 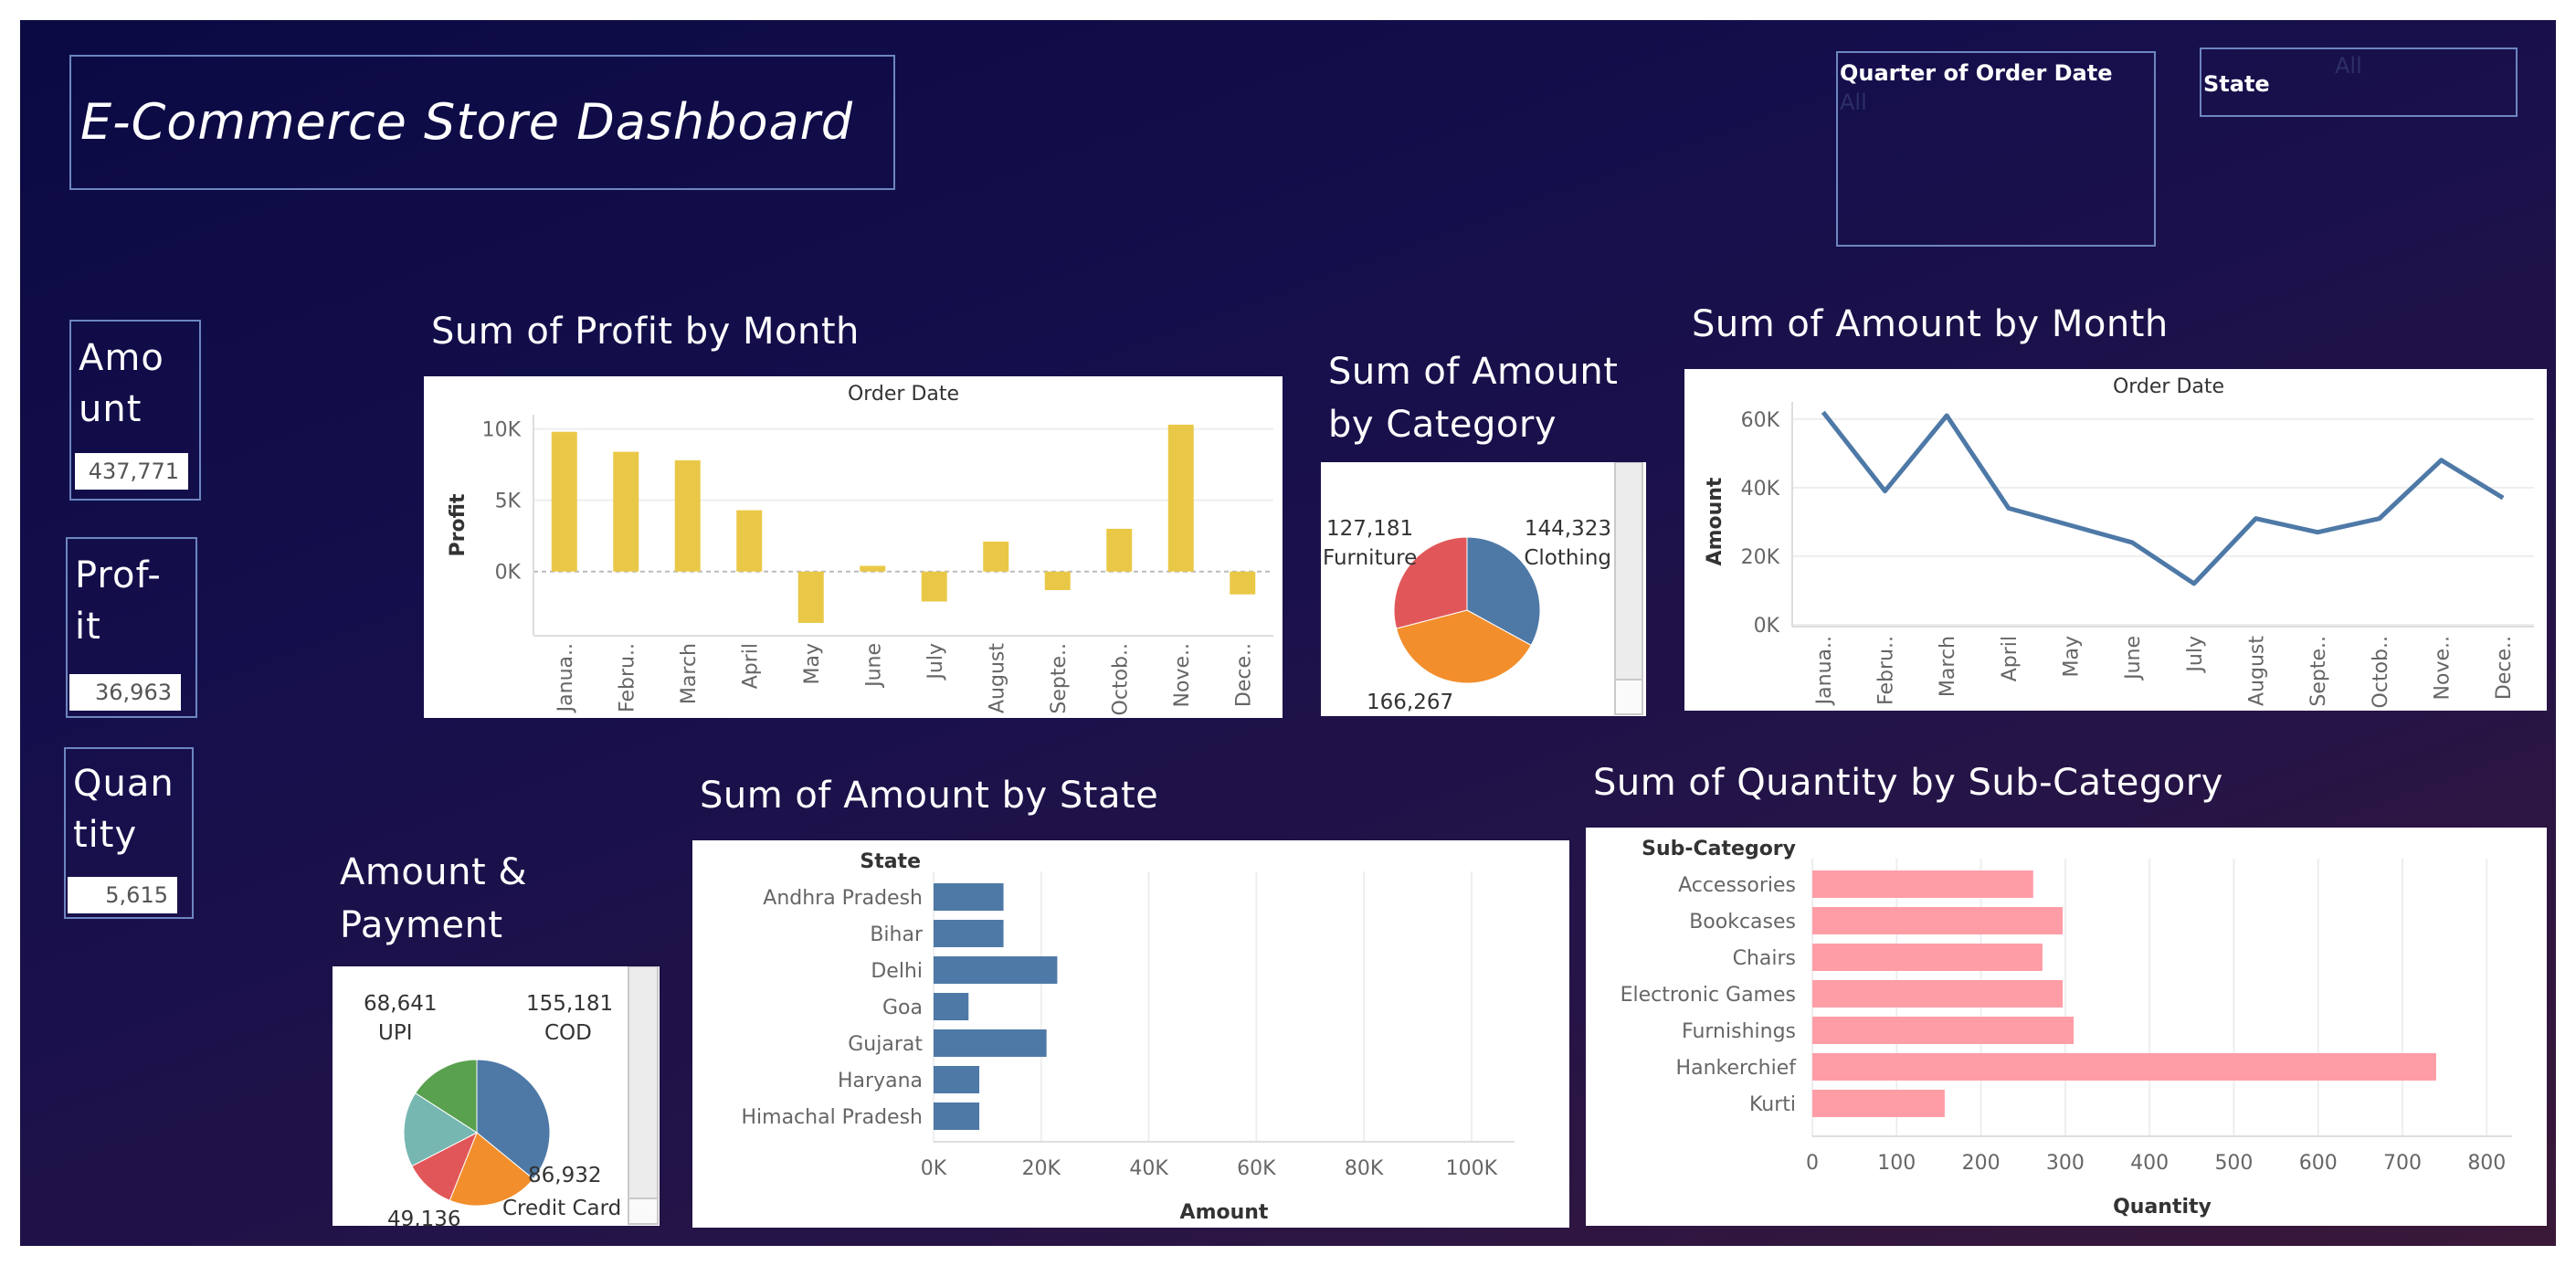 I want to click on filter-quarter-value: All, so click(x=1853, y=103).